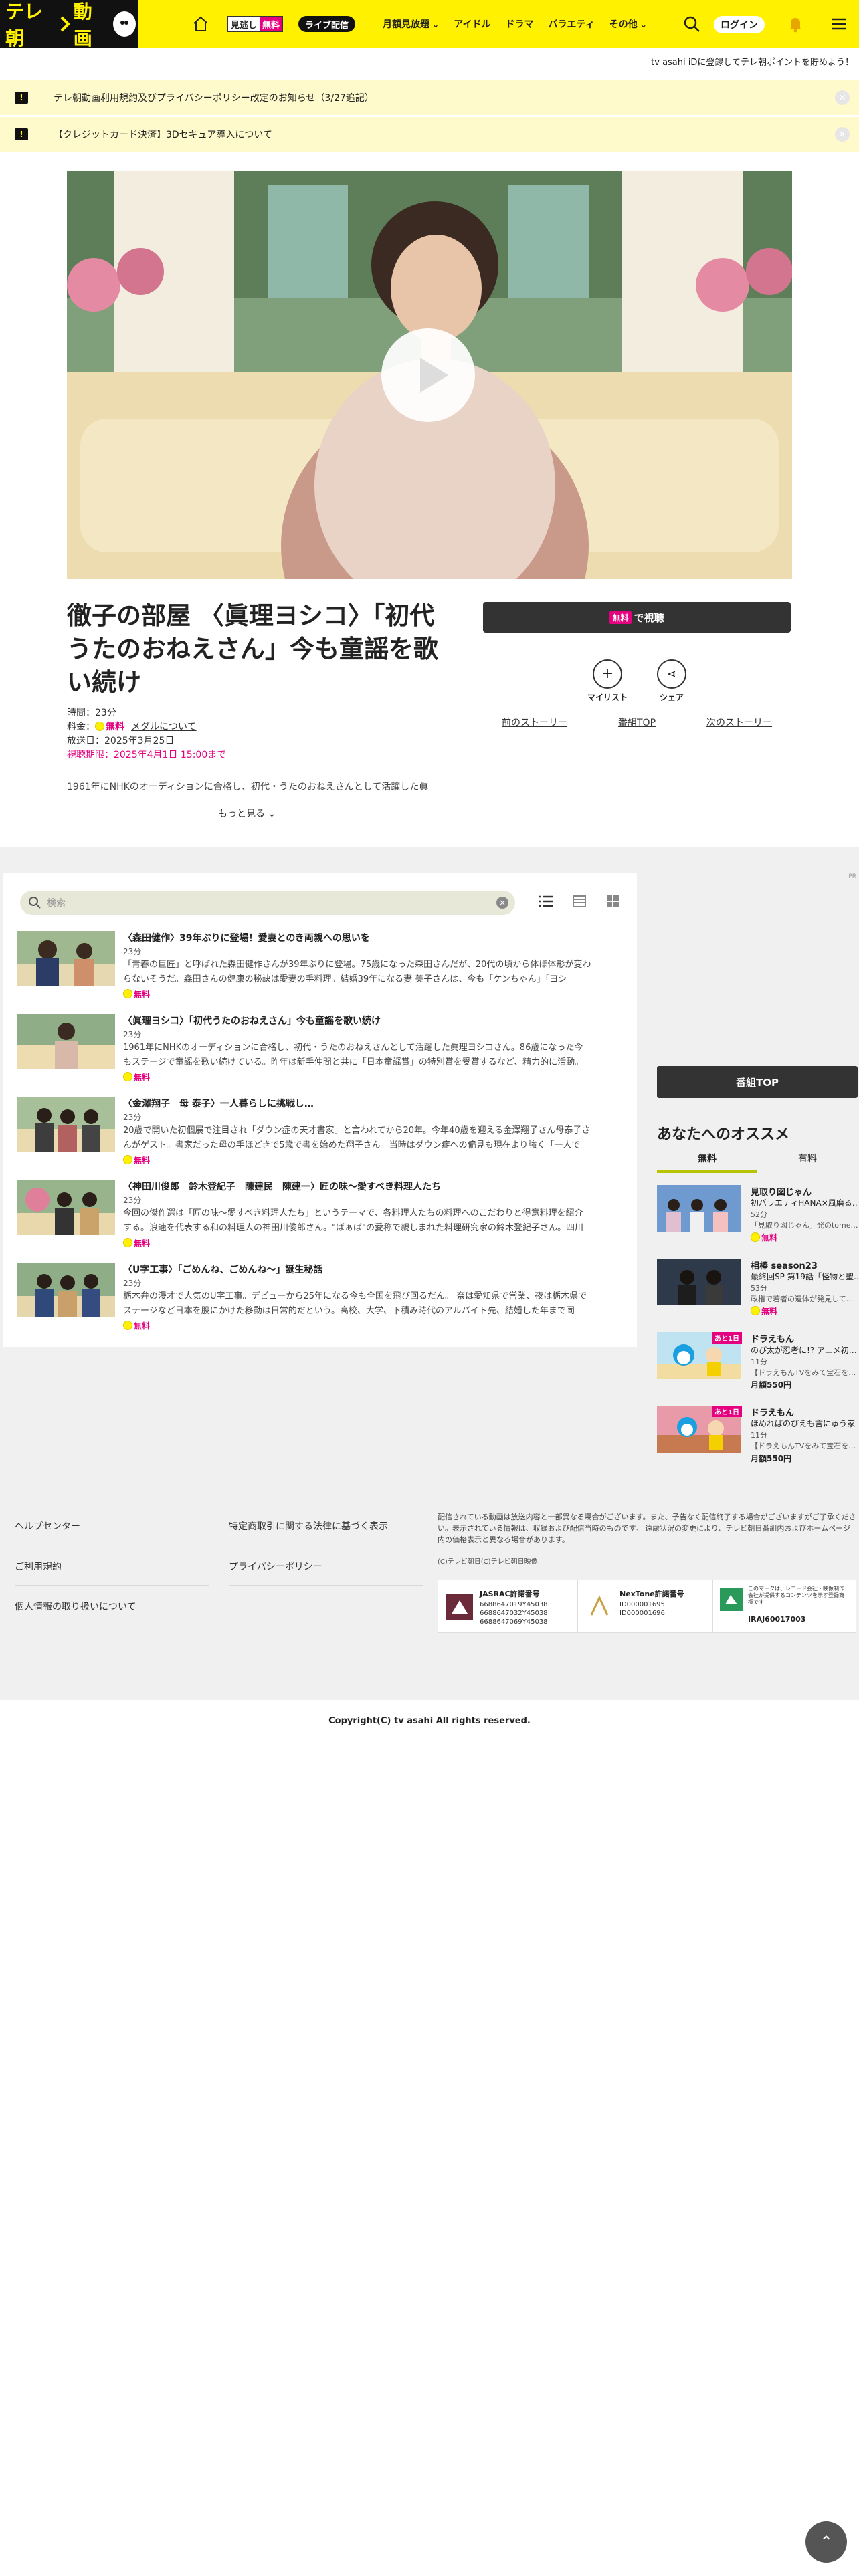 The height and width of the screenshot is (2576, 859). I want to click on recommend-thumbnail, so click(699, 1282).